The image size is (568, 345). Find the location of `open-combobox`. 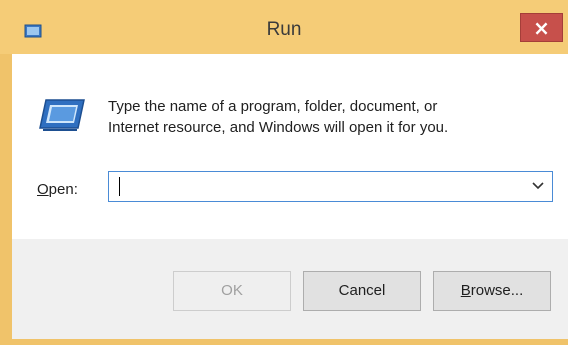

open-combobox is located at coordinates (330, 186).